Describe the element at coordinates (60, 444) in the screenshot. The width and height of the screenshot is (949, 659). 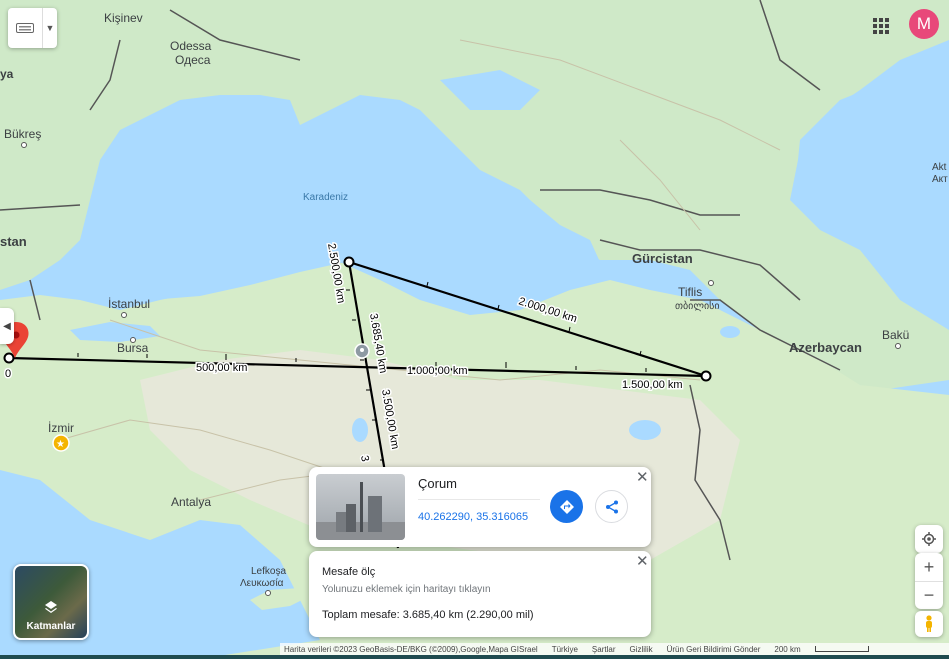
I see `star-glyph: ★` at that location.